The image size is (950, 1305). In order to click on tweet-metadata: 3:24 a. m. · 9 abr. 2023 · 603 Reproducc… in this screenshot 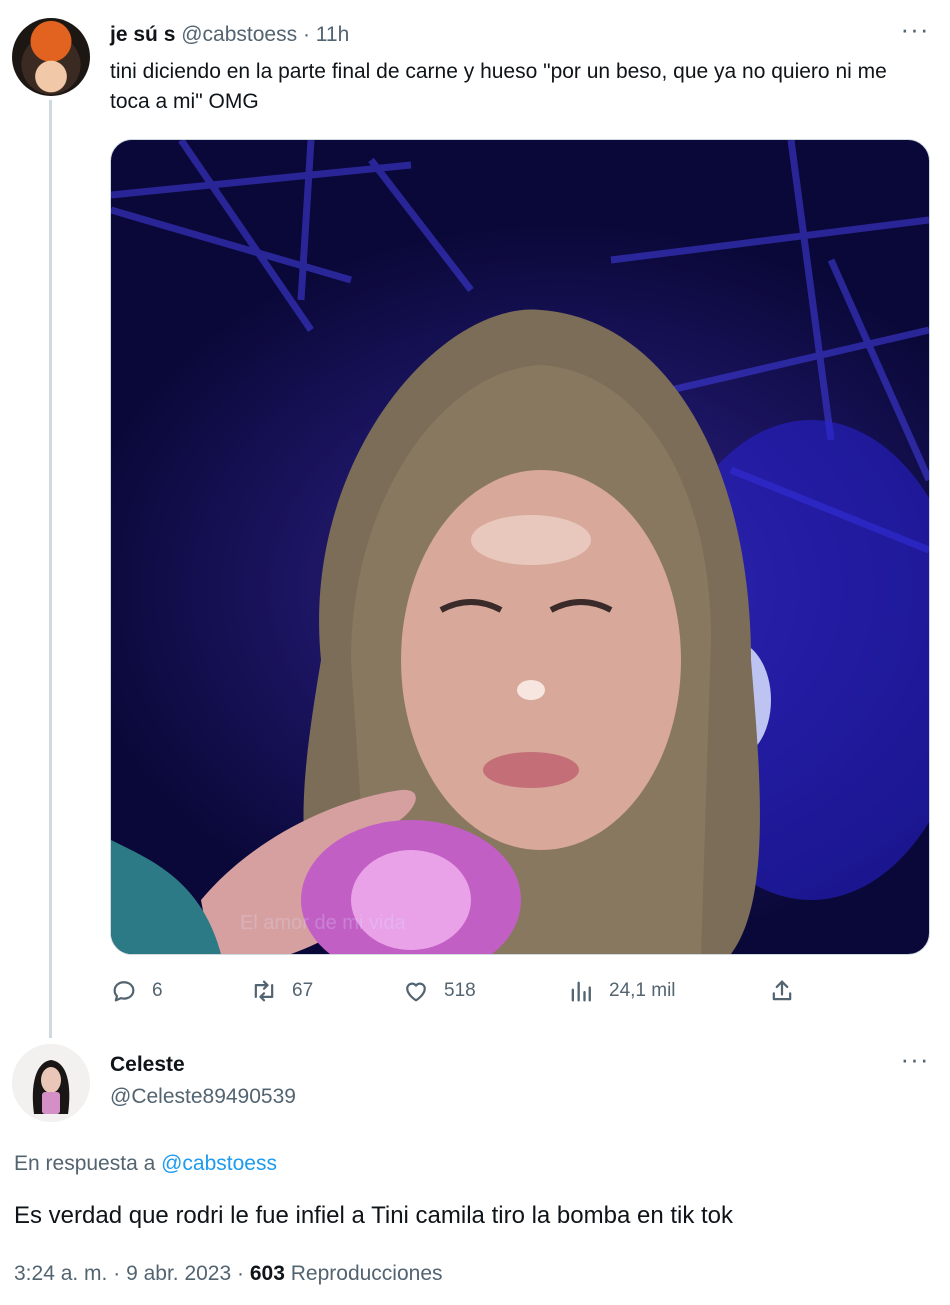, I will do `click(228, 1274)`.